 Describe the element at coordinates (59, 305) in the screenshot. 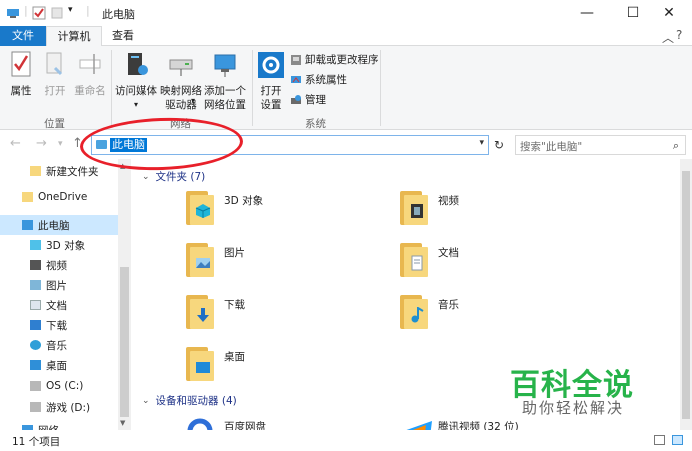

I see `sidebar-item-documents: 文档` at that location.